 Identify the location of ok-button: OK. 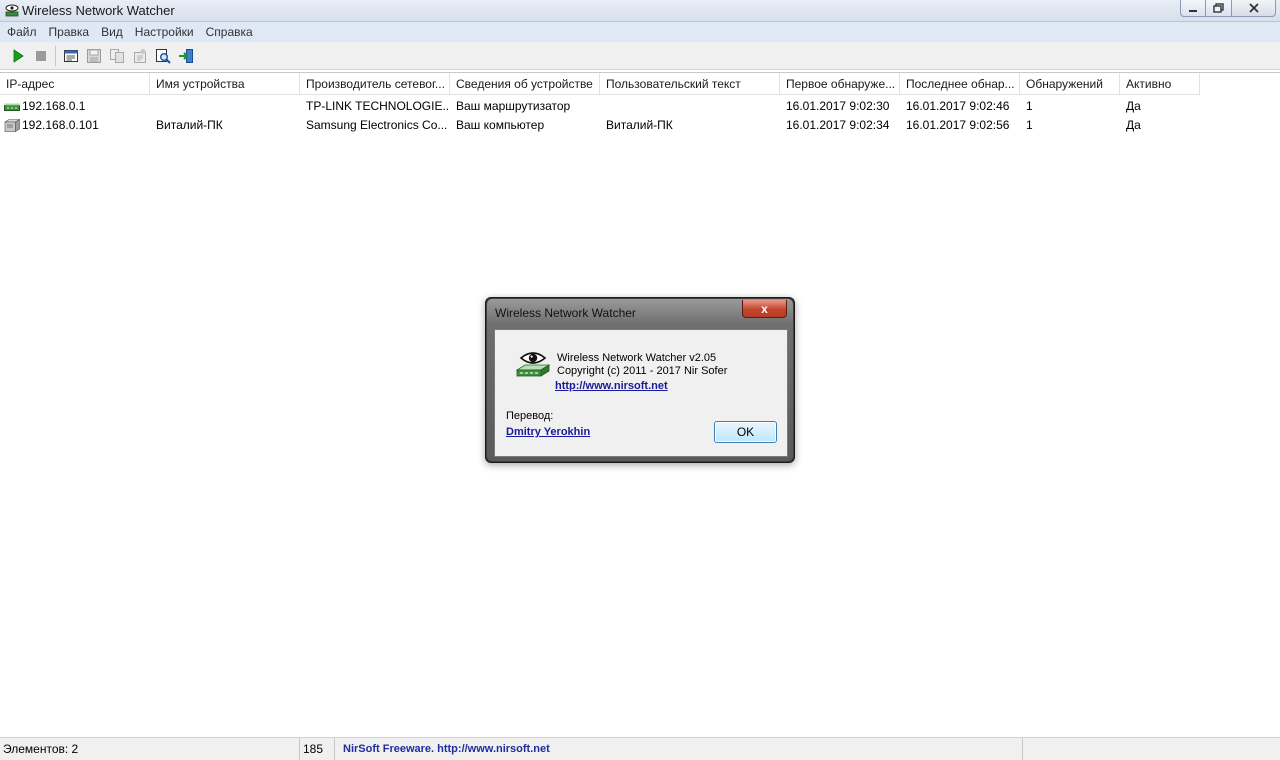
(745, 432).